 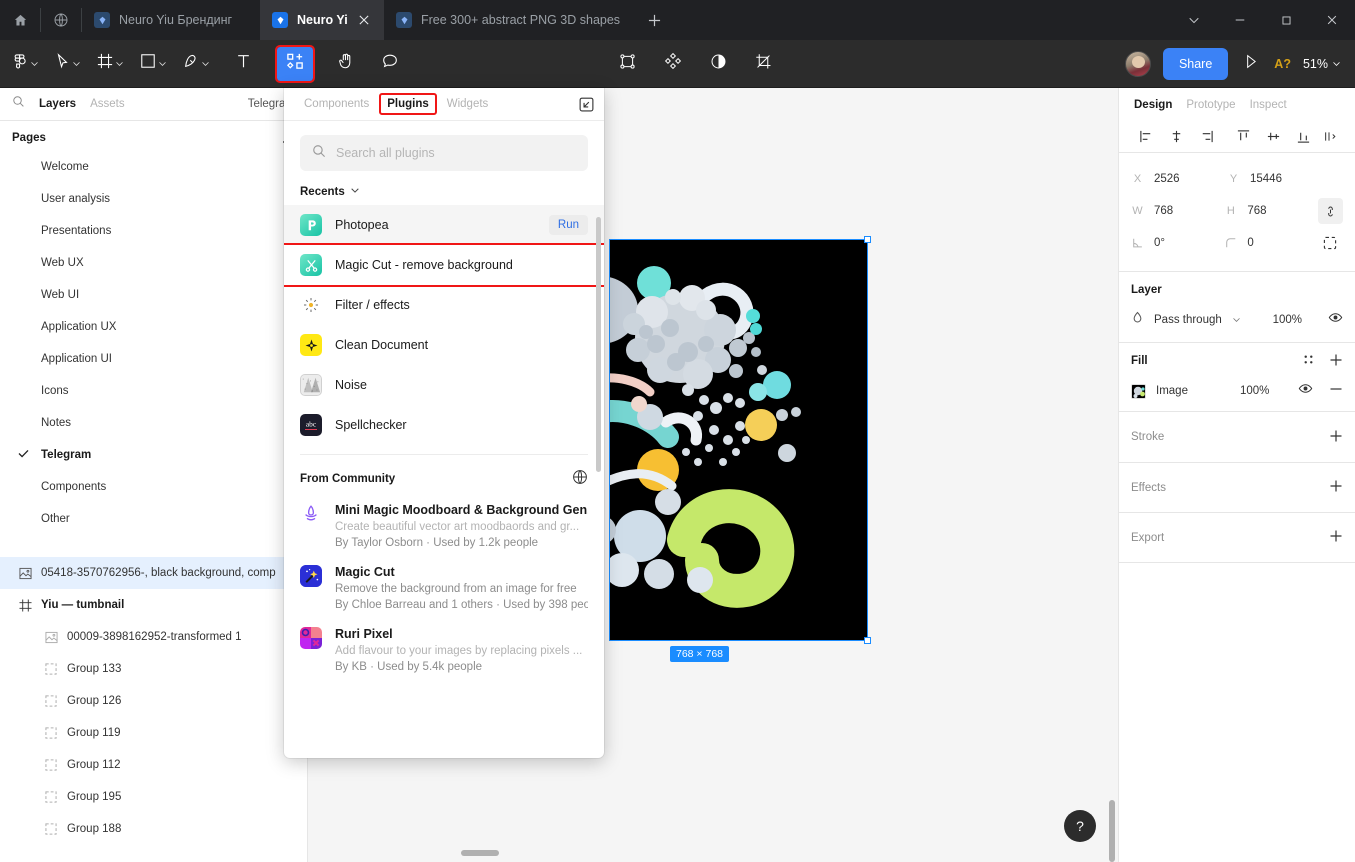 I want to click on blend-mode-value: Pass through, so click(x=1188, y=320).